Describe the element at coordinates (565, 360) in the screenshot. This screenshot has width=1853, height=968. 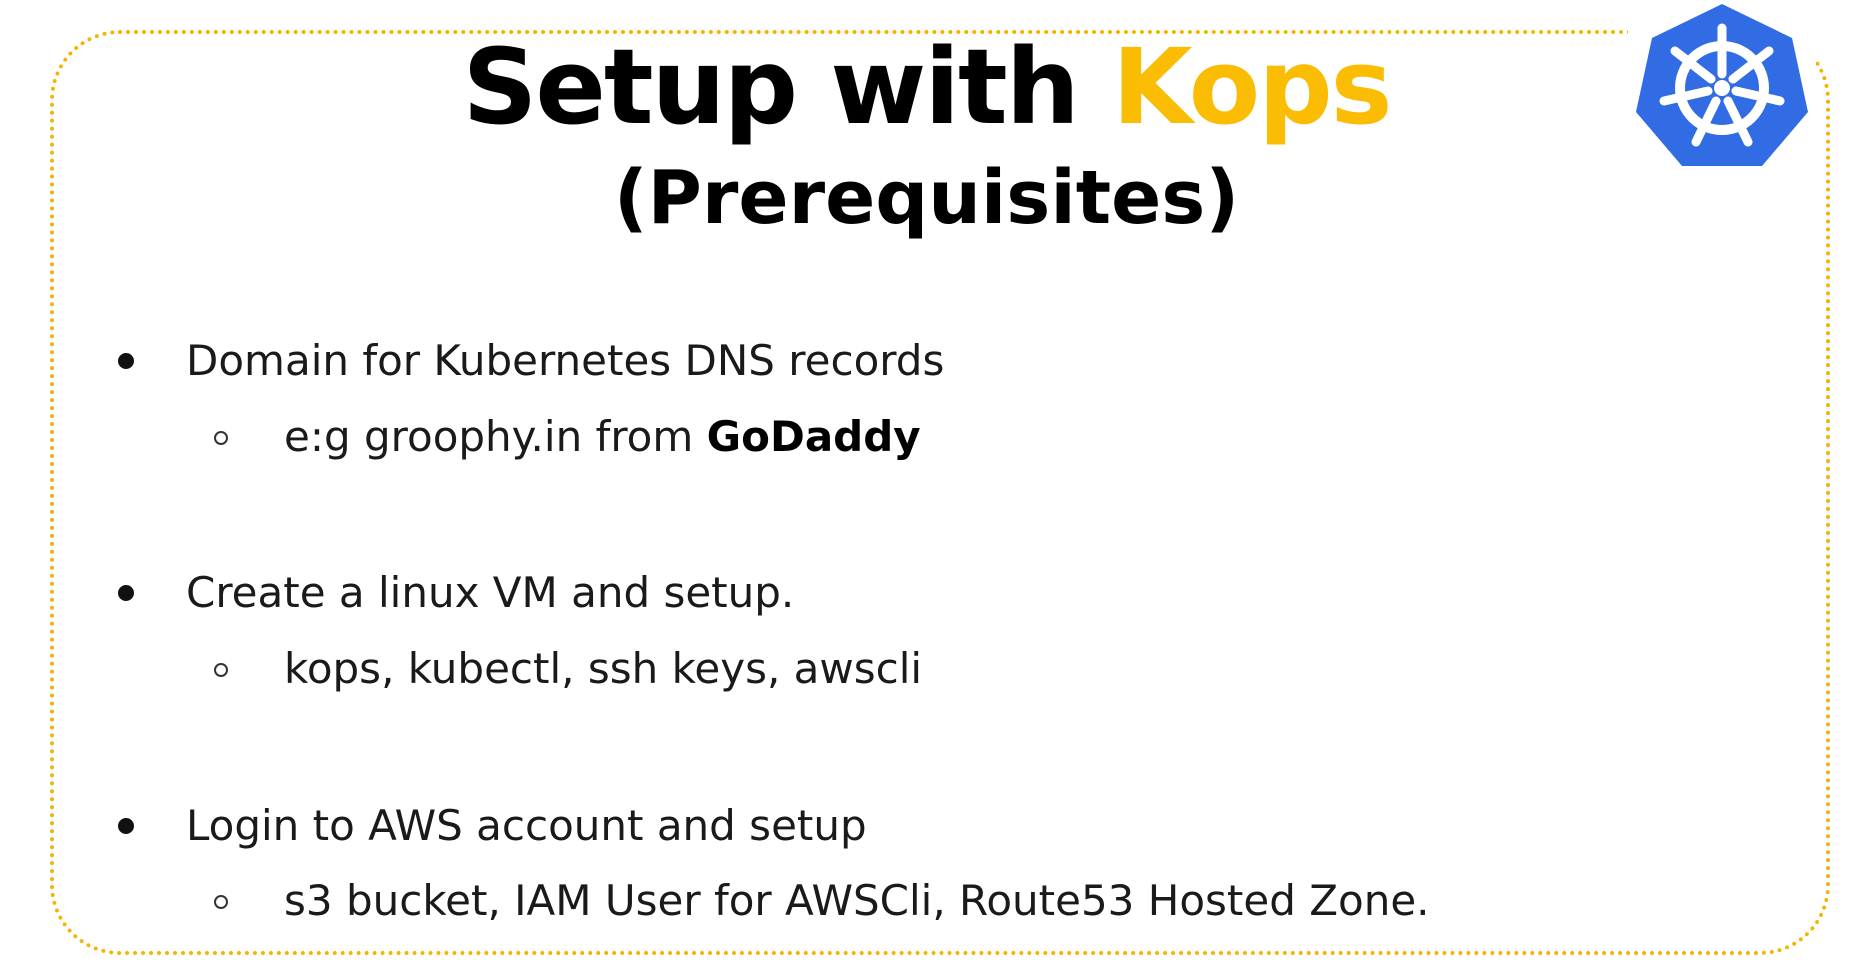
I see `bullet-item: Domain for Kubernetes DNS records` at that location.